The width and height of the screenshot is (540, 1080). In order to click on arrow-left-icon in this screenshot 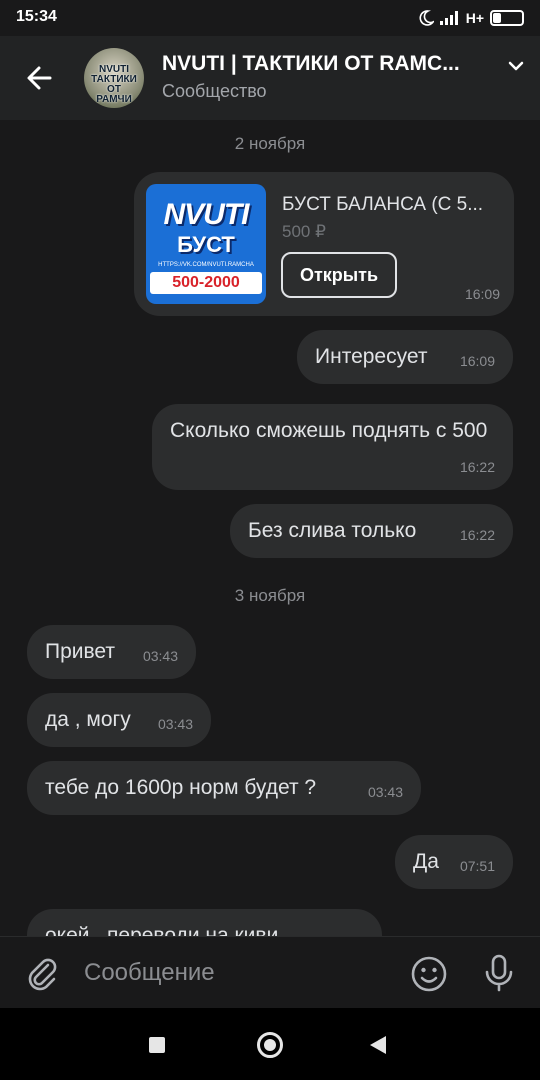, I will do `click(39, 78)`.